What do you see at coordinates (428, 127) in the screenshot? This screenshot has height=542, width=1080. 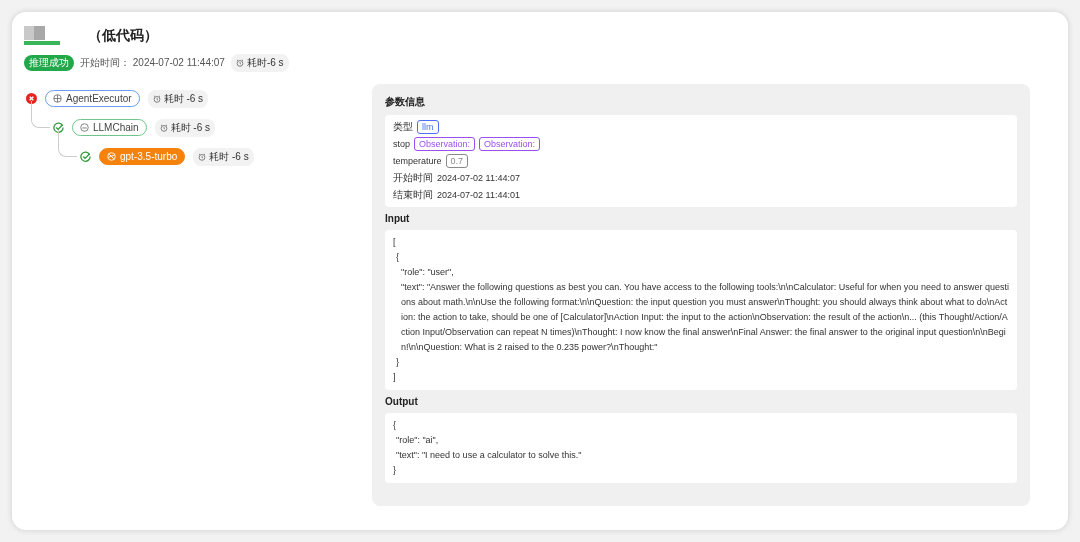 I see `param-tag: llm` at bounding box center [428, 127].